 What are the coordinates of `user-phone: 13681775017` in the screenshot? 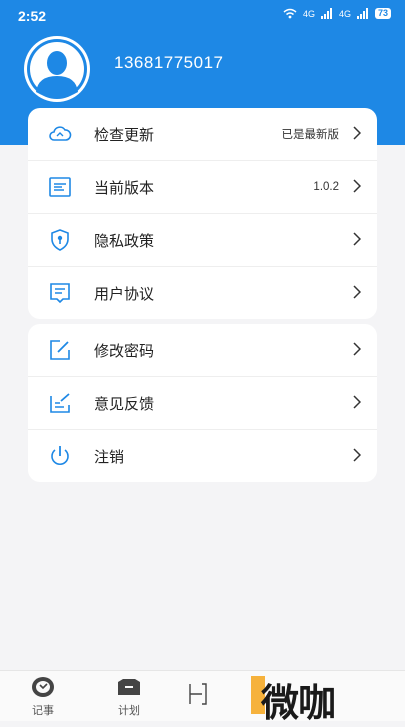 It's located at (169, 62).